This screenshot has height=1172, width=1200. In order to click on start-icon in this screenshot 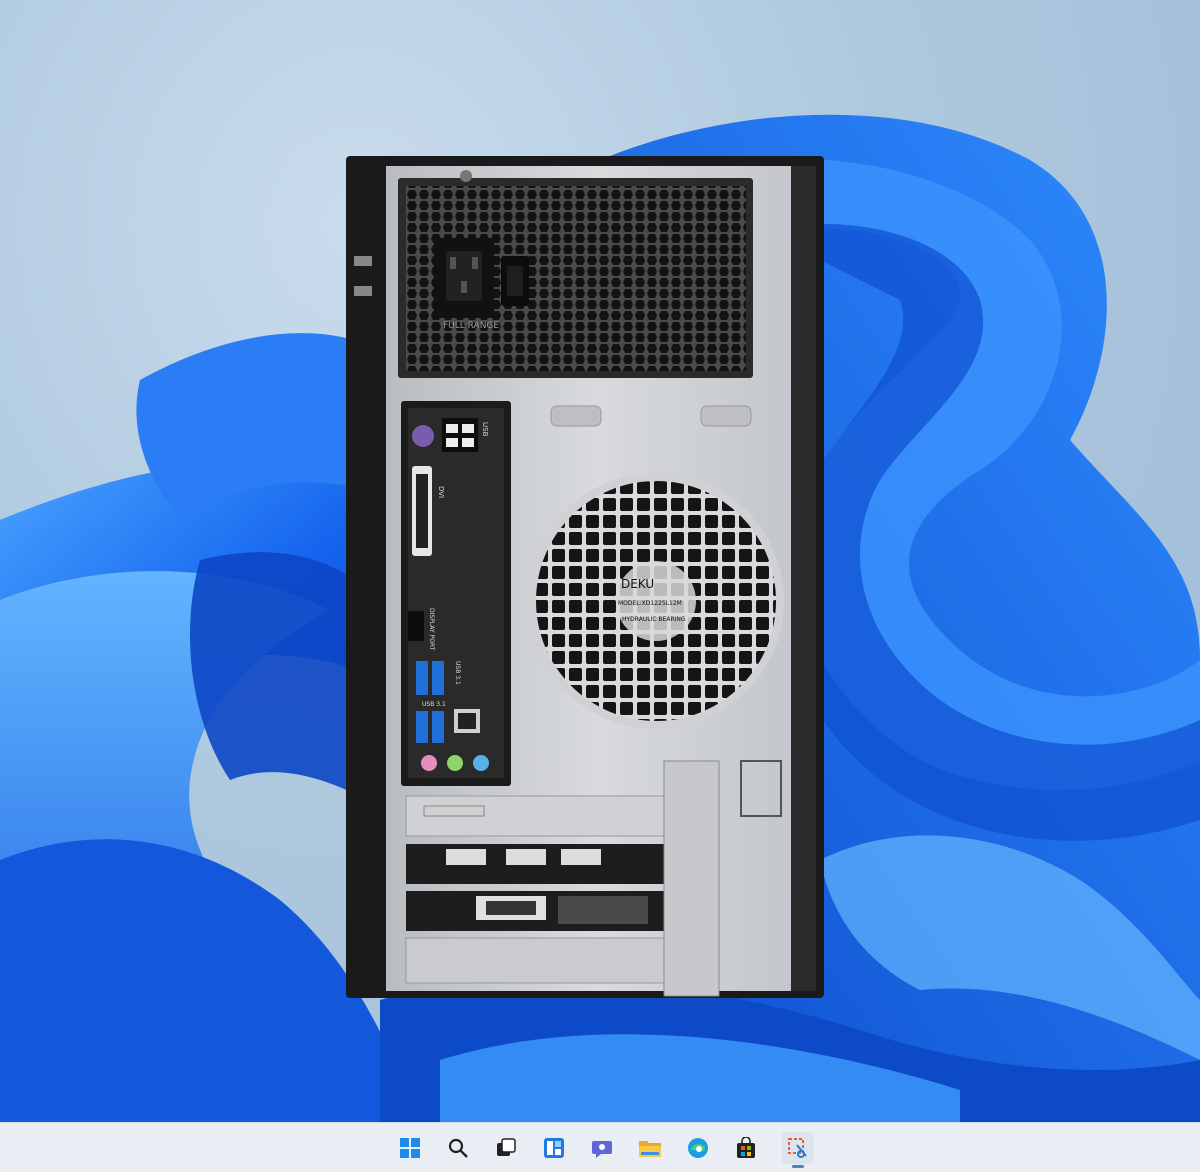, I will do `click(410, 1148)`.